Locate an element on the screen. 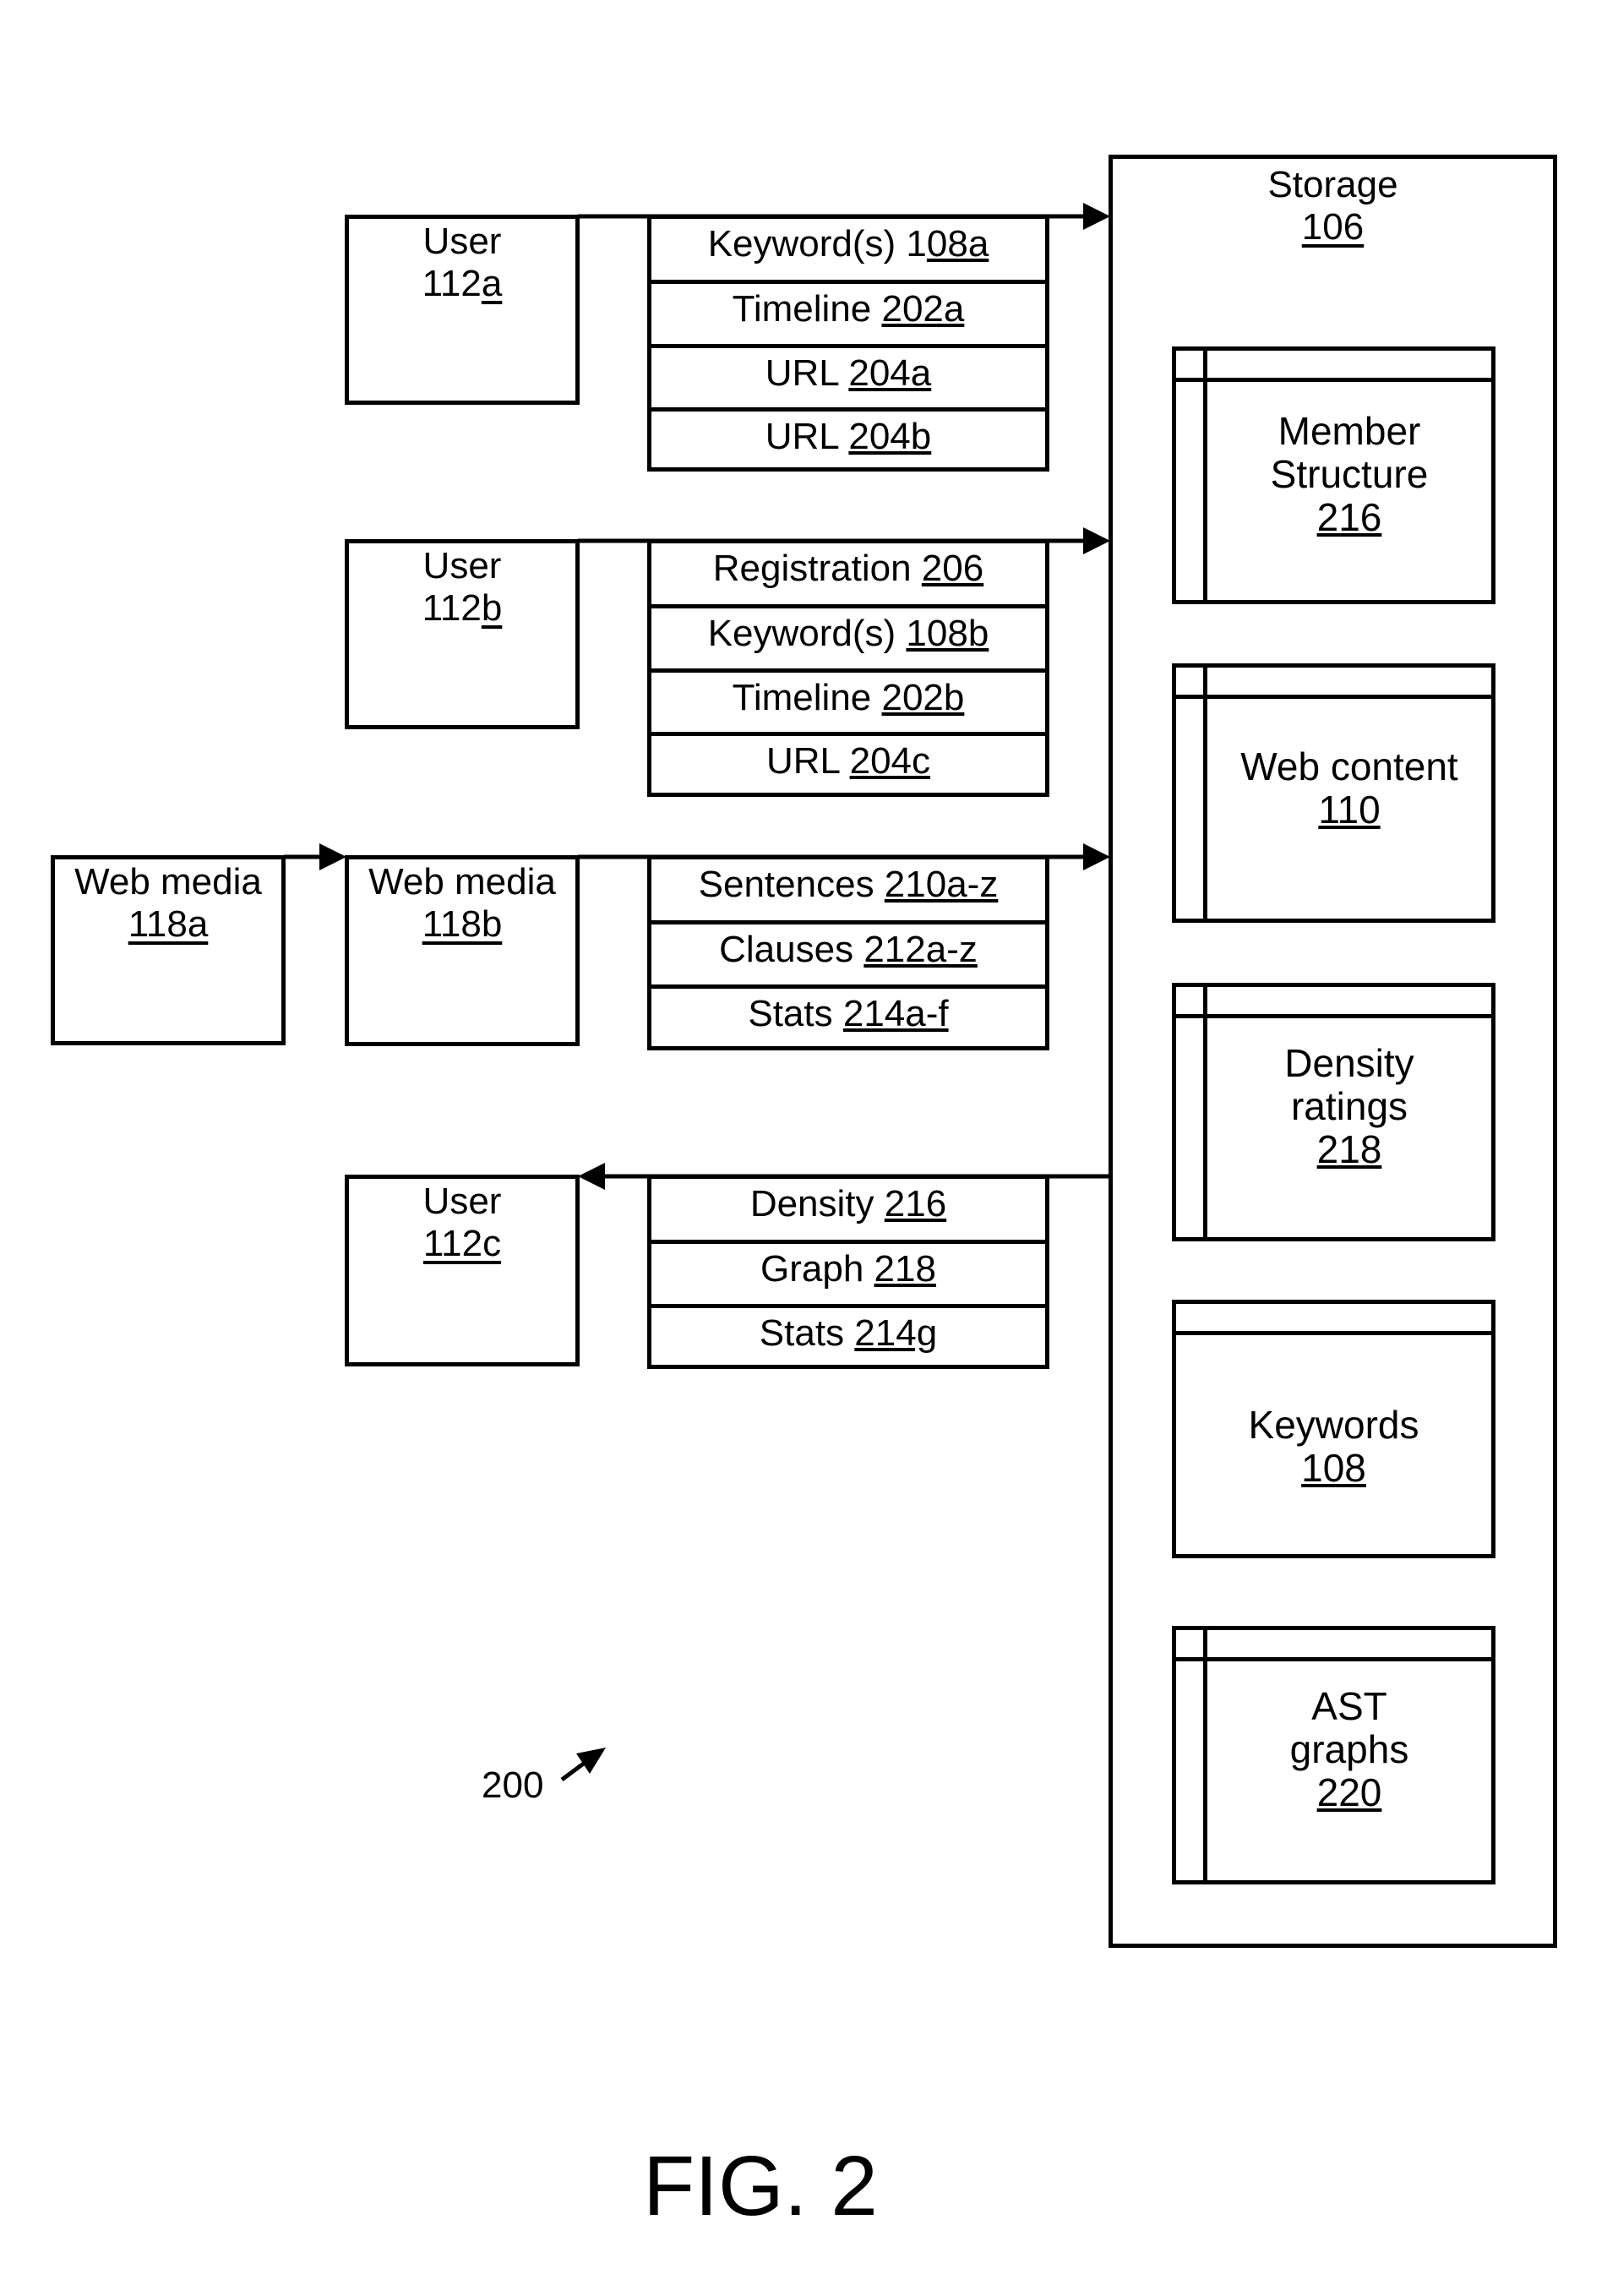 The height and width of the screenshot is (2296, 1618). storage-ref: 106 is located at coordinates (1333, 227).